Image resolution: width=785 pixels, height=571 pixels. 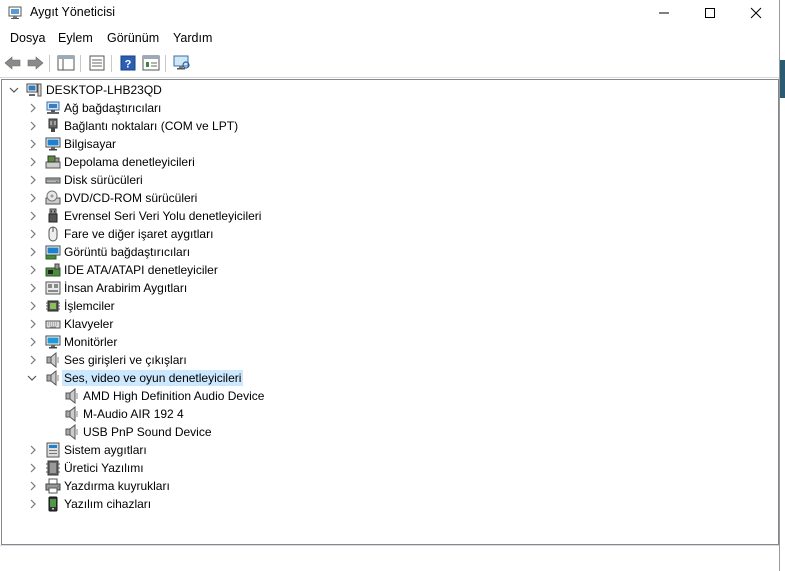 I want to click on tree-category-item: Görüntü bağdaştırıcıları, so click(x=382, y=252).